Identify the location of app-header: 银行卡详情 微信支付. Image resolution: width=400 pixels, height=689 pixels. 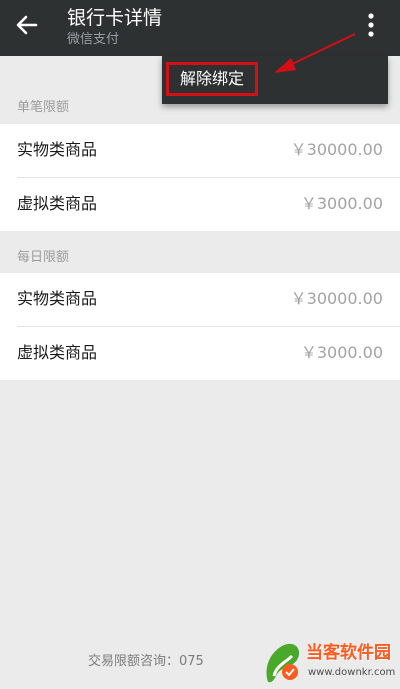
(200, 28).